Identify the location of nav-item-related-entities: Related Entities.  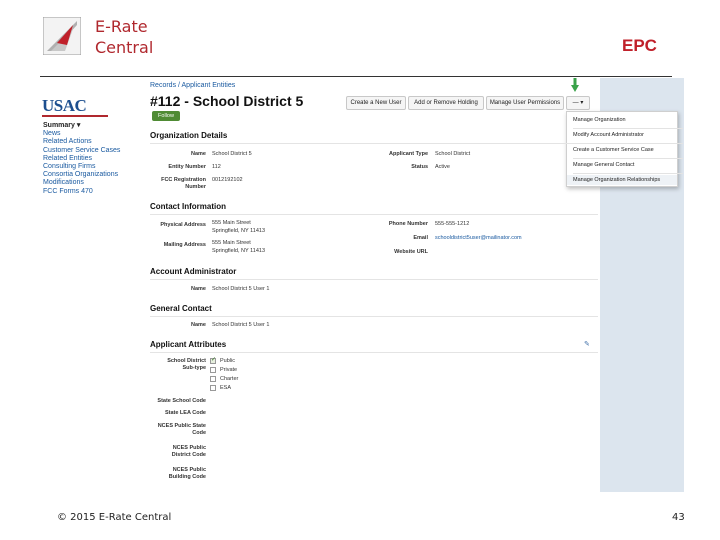
(91, 159).